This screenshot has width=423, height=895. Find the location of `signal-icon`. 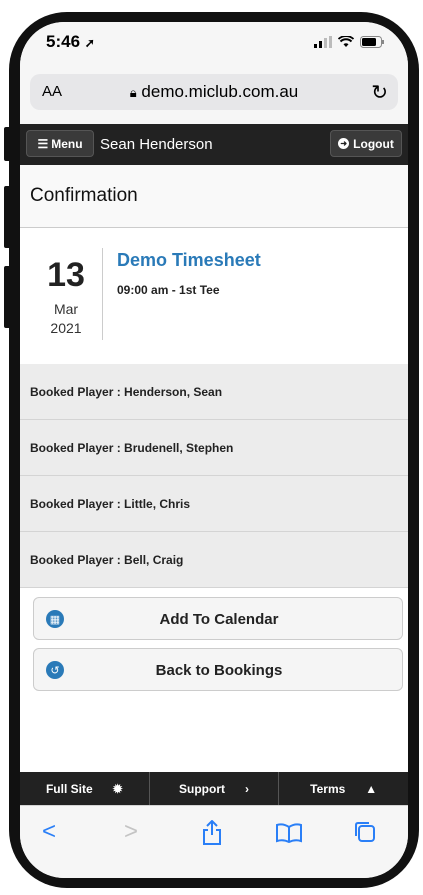

signal-icon is located at coordinates (323, 42).